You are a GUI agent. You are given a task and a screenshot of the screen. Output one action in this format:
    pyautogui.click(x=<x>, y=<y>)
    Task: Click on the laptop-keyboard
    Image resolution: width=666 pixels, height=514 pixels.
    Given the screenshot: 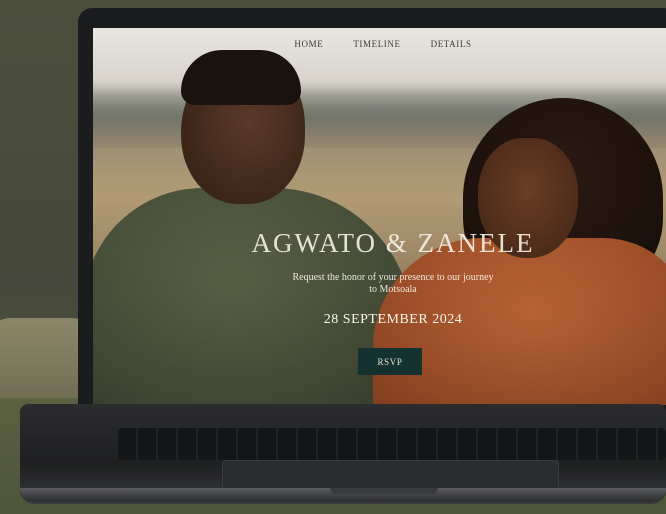 What is the action you would take?
    pyautogui.click(x=392, y=444)
    